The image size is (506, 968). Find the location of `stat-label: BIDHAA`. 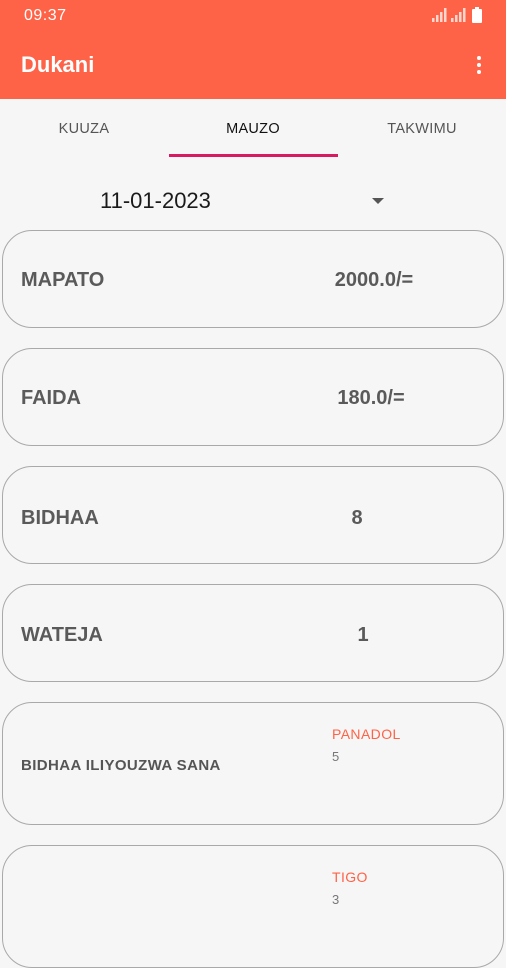

stat-label: BIDHAA is located at coordinates (60, 518).